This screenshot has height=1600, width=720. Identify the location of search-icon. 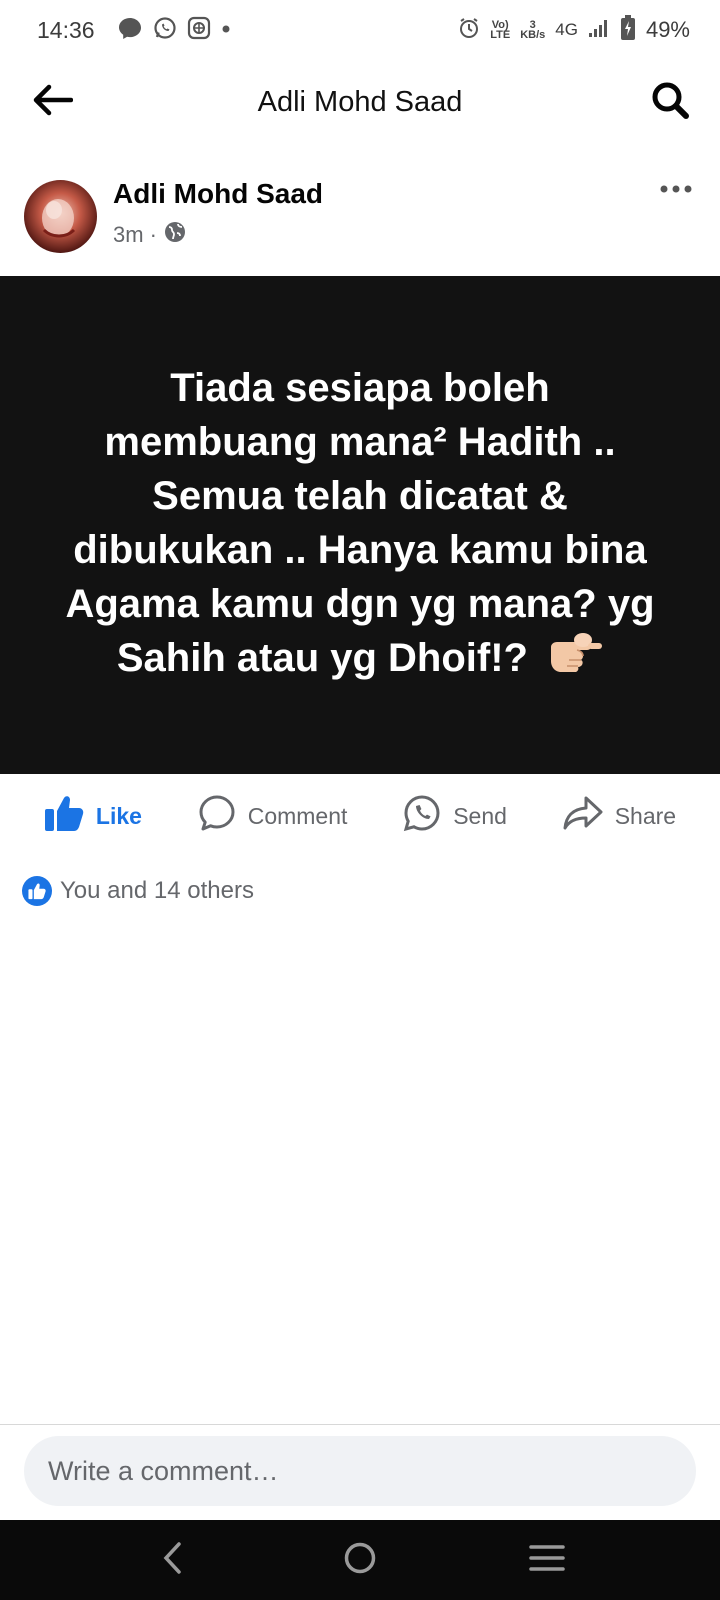
(670, 102).